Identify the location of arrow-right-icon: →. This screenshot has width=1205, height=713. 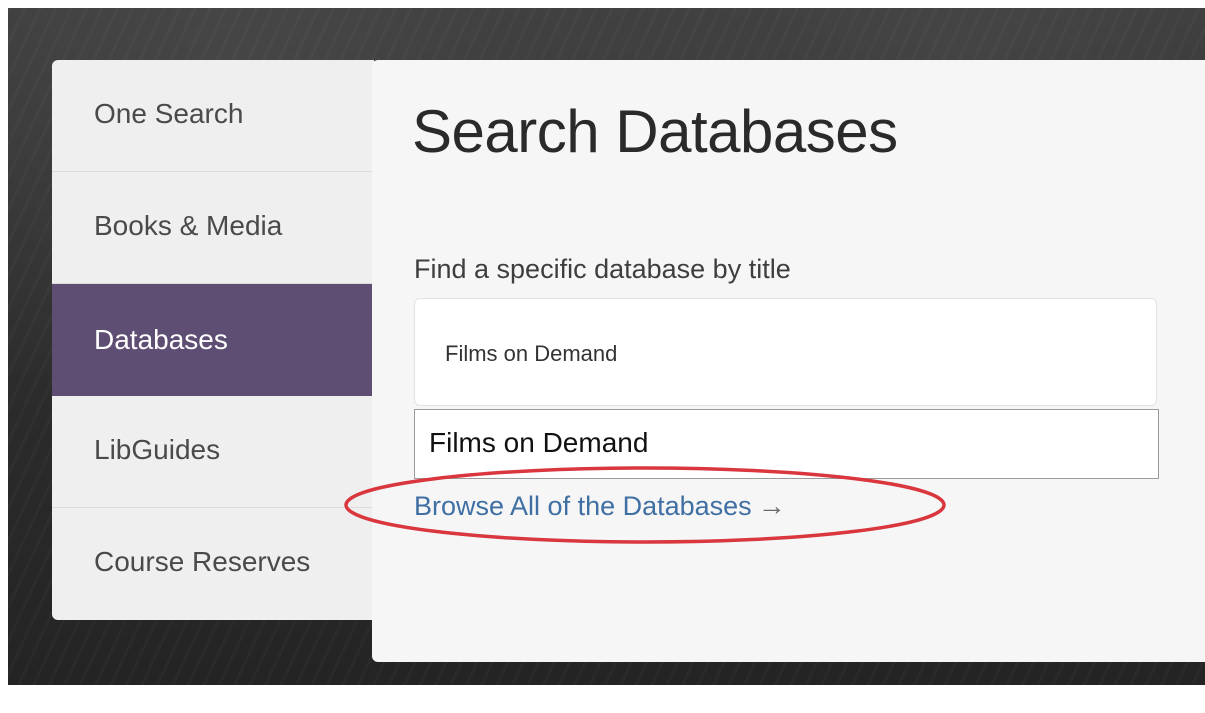
(771, 505).